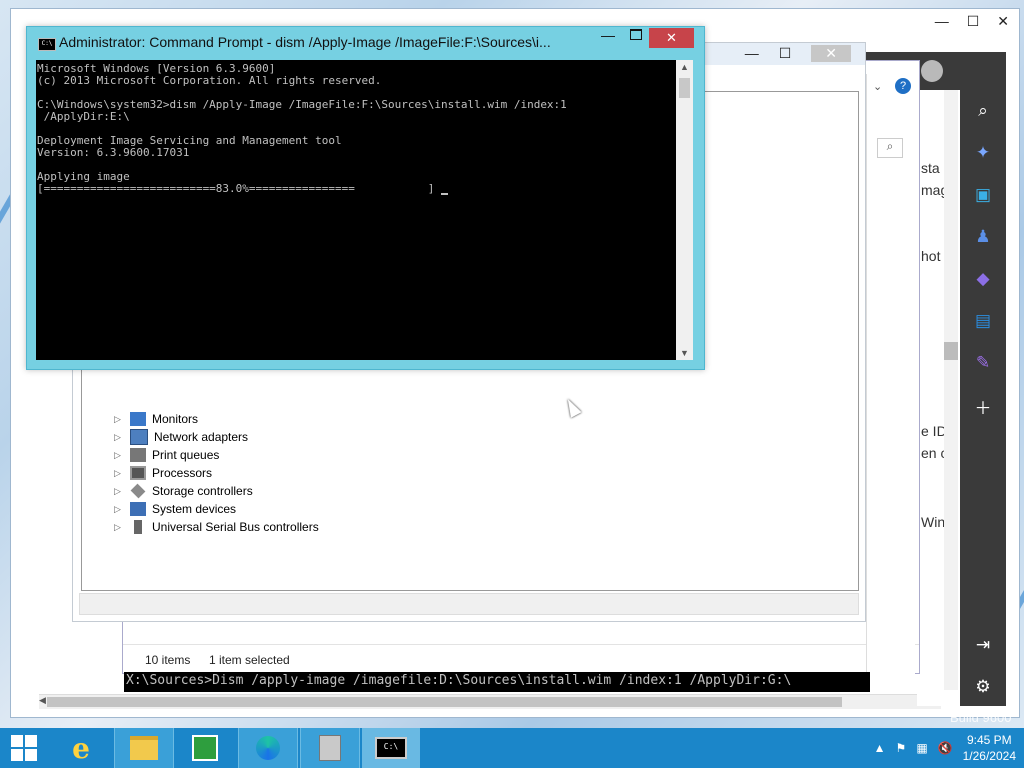 The width and height of the screenshot is (1024, 768). I want to click on taskbar-store, so click(205, 748).